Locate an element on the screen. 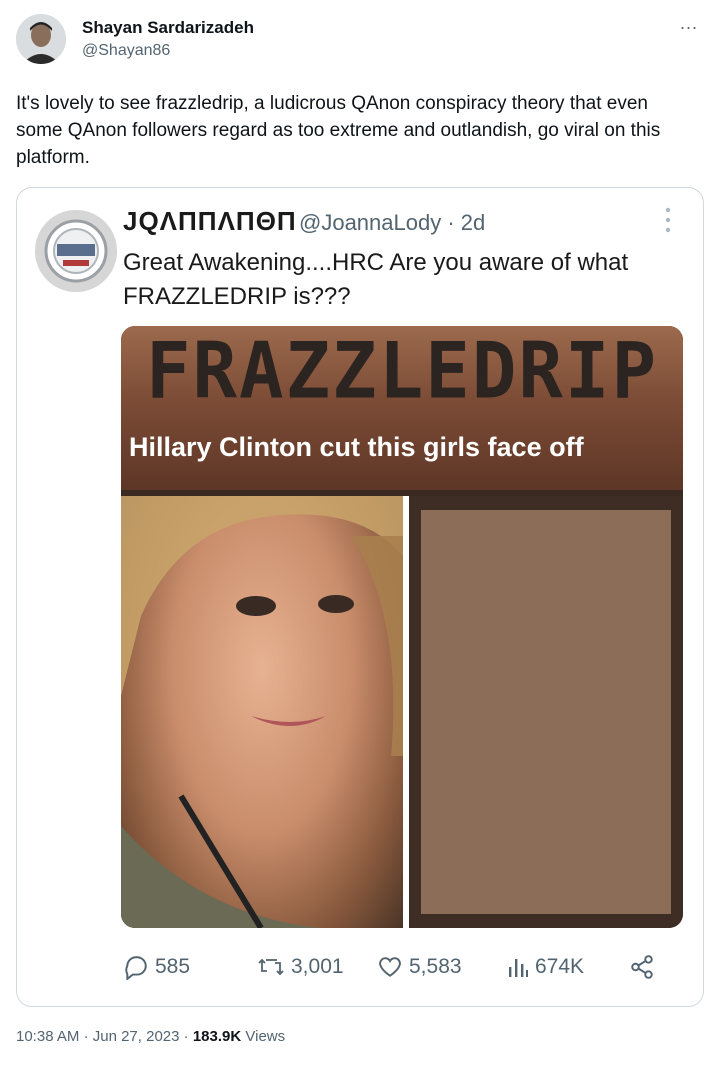 The image size is (720, 1065). repost-action: 3,001 is located at coordinates (300, 967).